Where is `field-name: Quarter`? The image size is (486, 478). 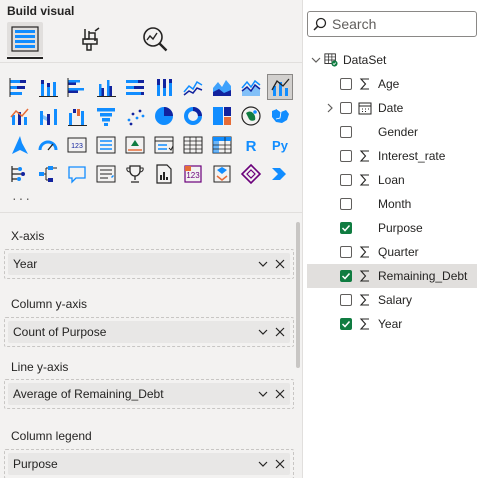 field-name: Quarter is located at coordinates (398, 252).